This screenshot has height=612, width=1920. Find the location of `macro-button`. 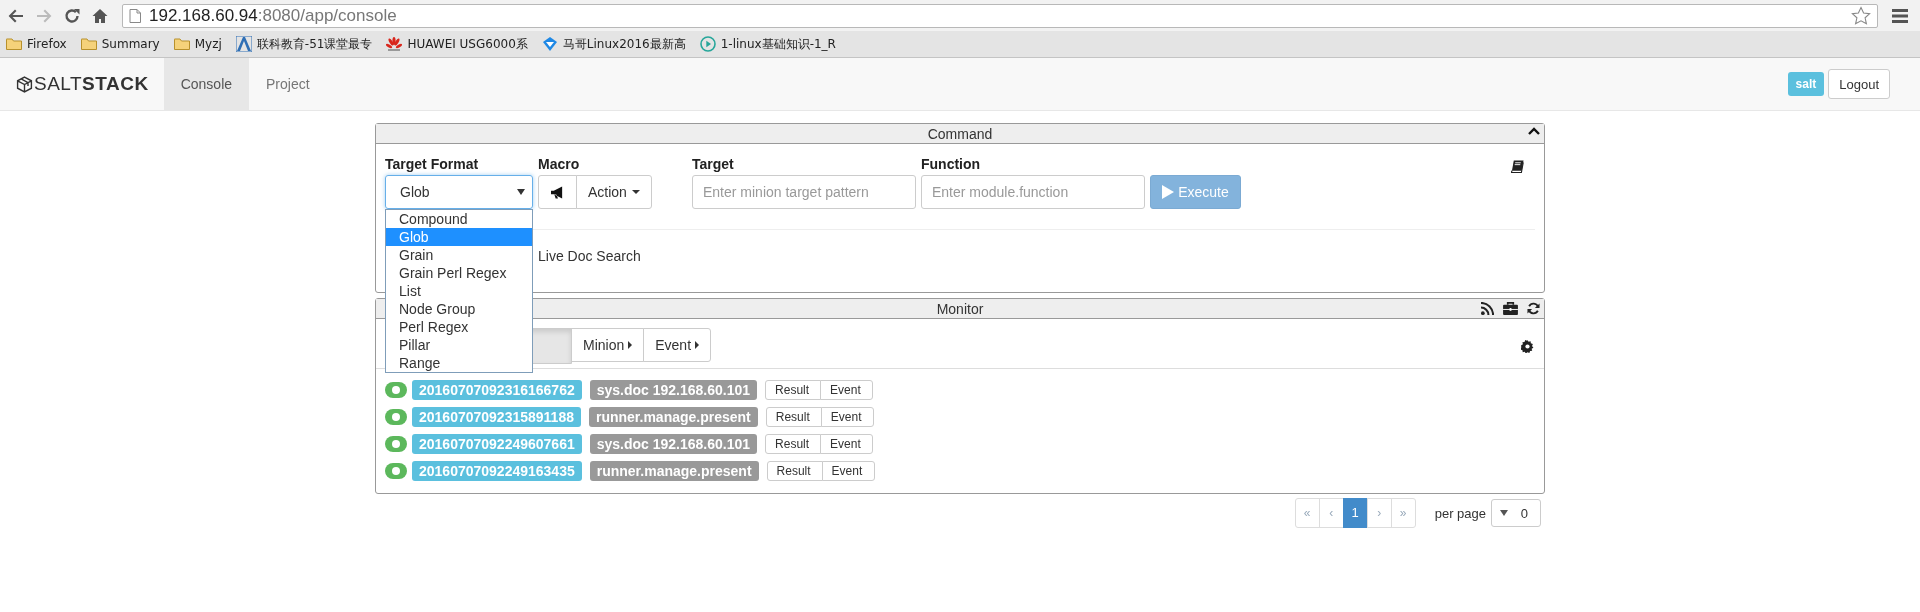

macro-button is located at coordinates (557, 192).